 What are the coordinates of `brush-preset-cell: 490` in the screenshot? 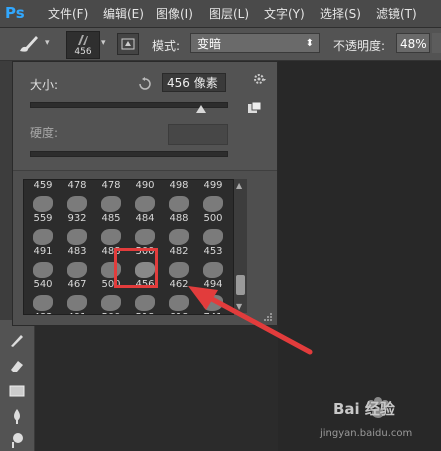 It's located at (145, 186).